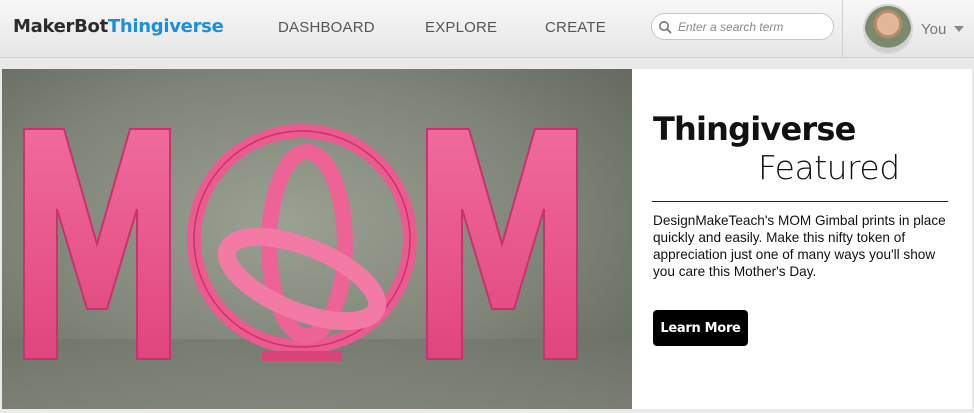  I want to click on user-menu-label: You, so click(934, 29).